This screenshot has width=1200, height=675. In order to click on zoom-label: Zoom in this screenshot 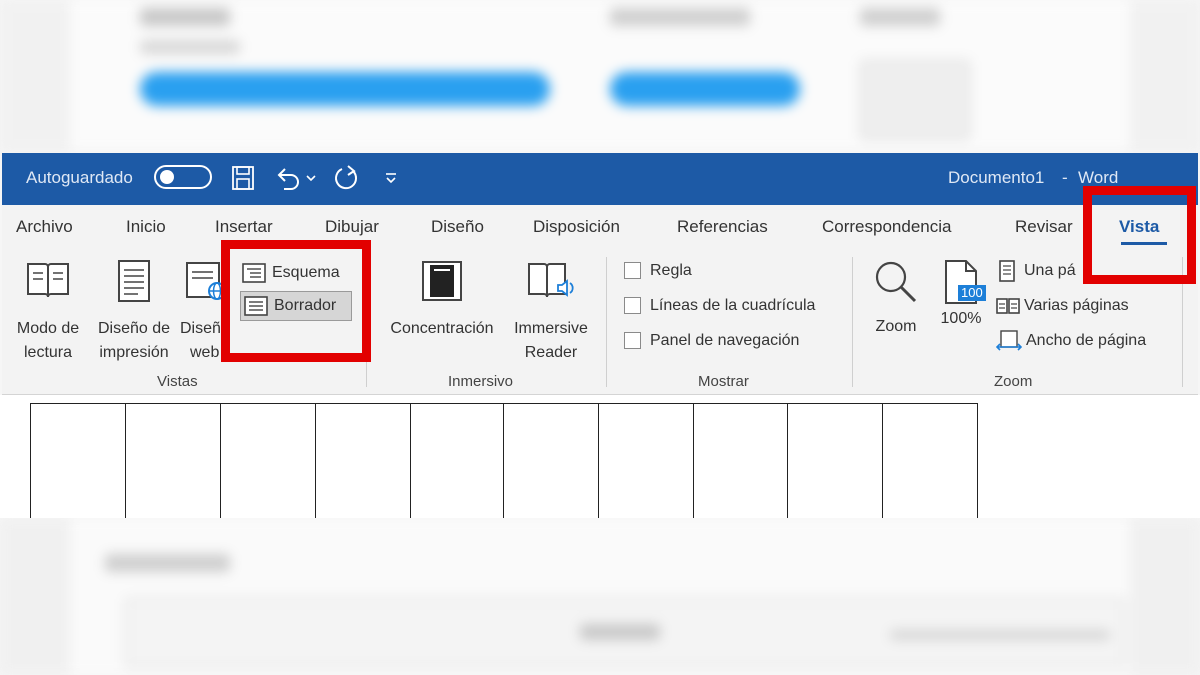, I will do `click(896, 326)`.